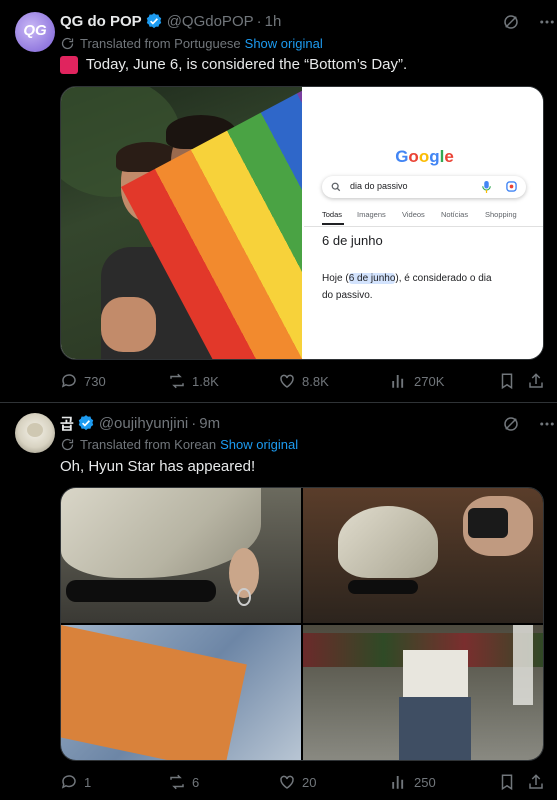 The image size is (557, 800). I want to click on search-icon, so click(336, 187).